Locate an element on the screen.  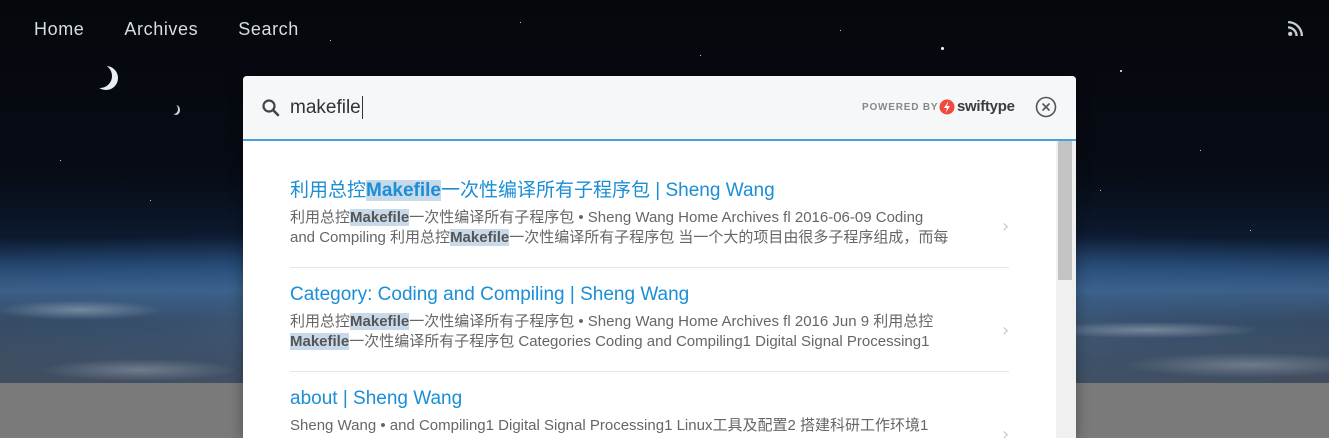
snippet-text: 一次性编译所有子程序包 当一个大的项目由很多子程序组成，而每 is located at coordinates (729, 237).